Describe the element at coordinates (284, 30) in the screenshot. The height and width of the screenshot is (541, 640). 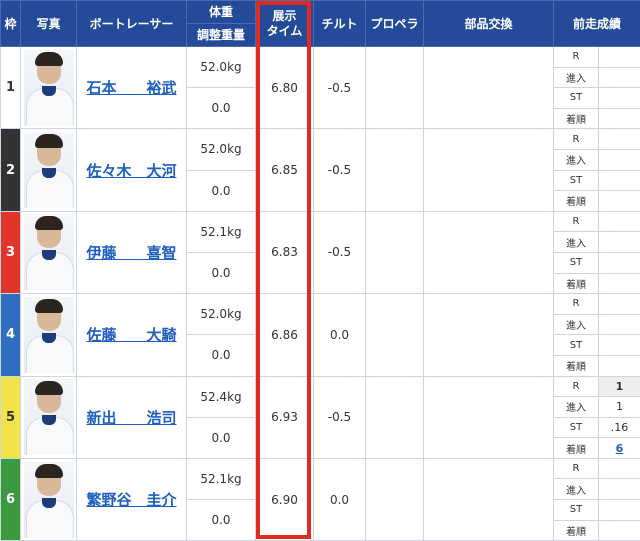
I see `tenji-label-line2: タイム` at that location.